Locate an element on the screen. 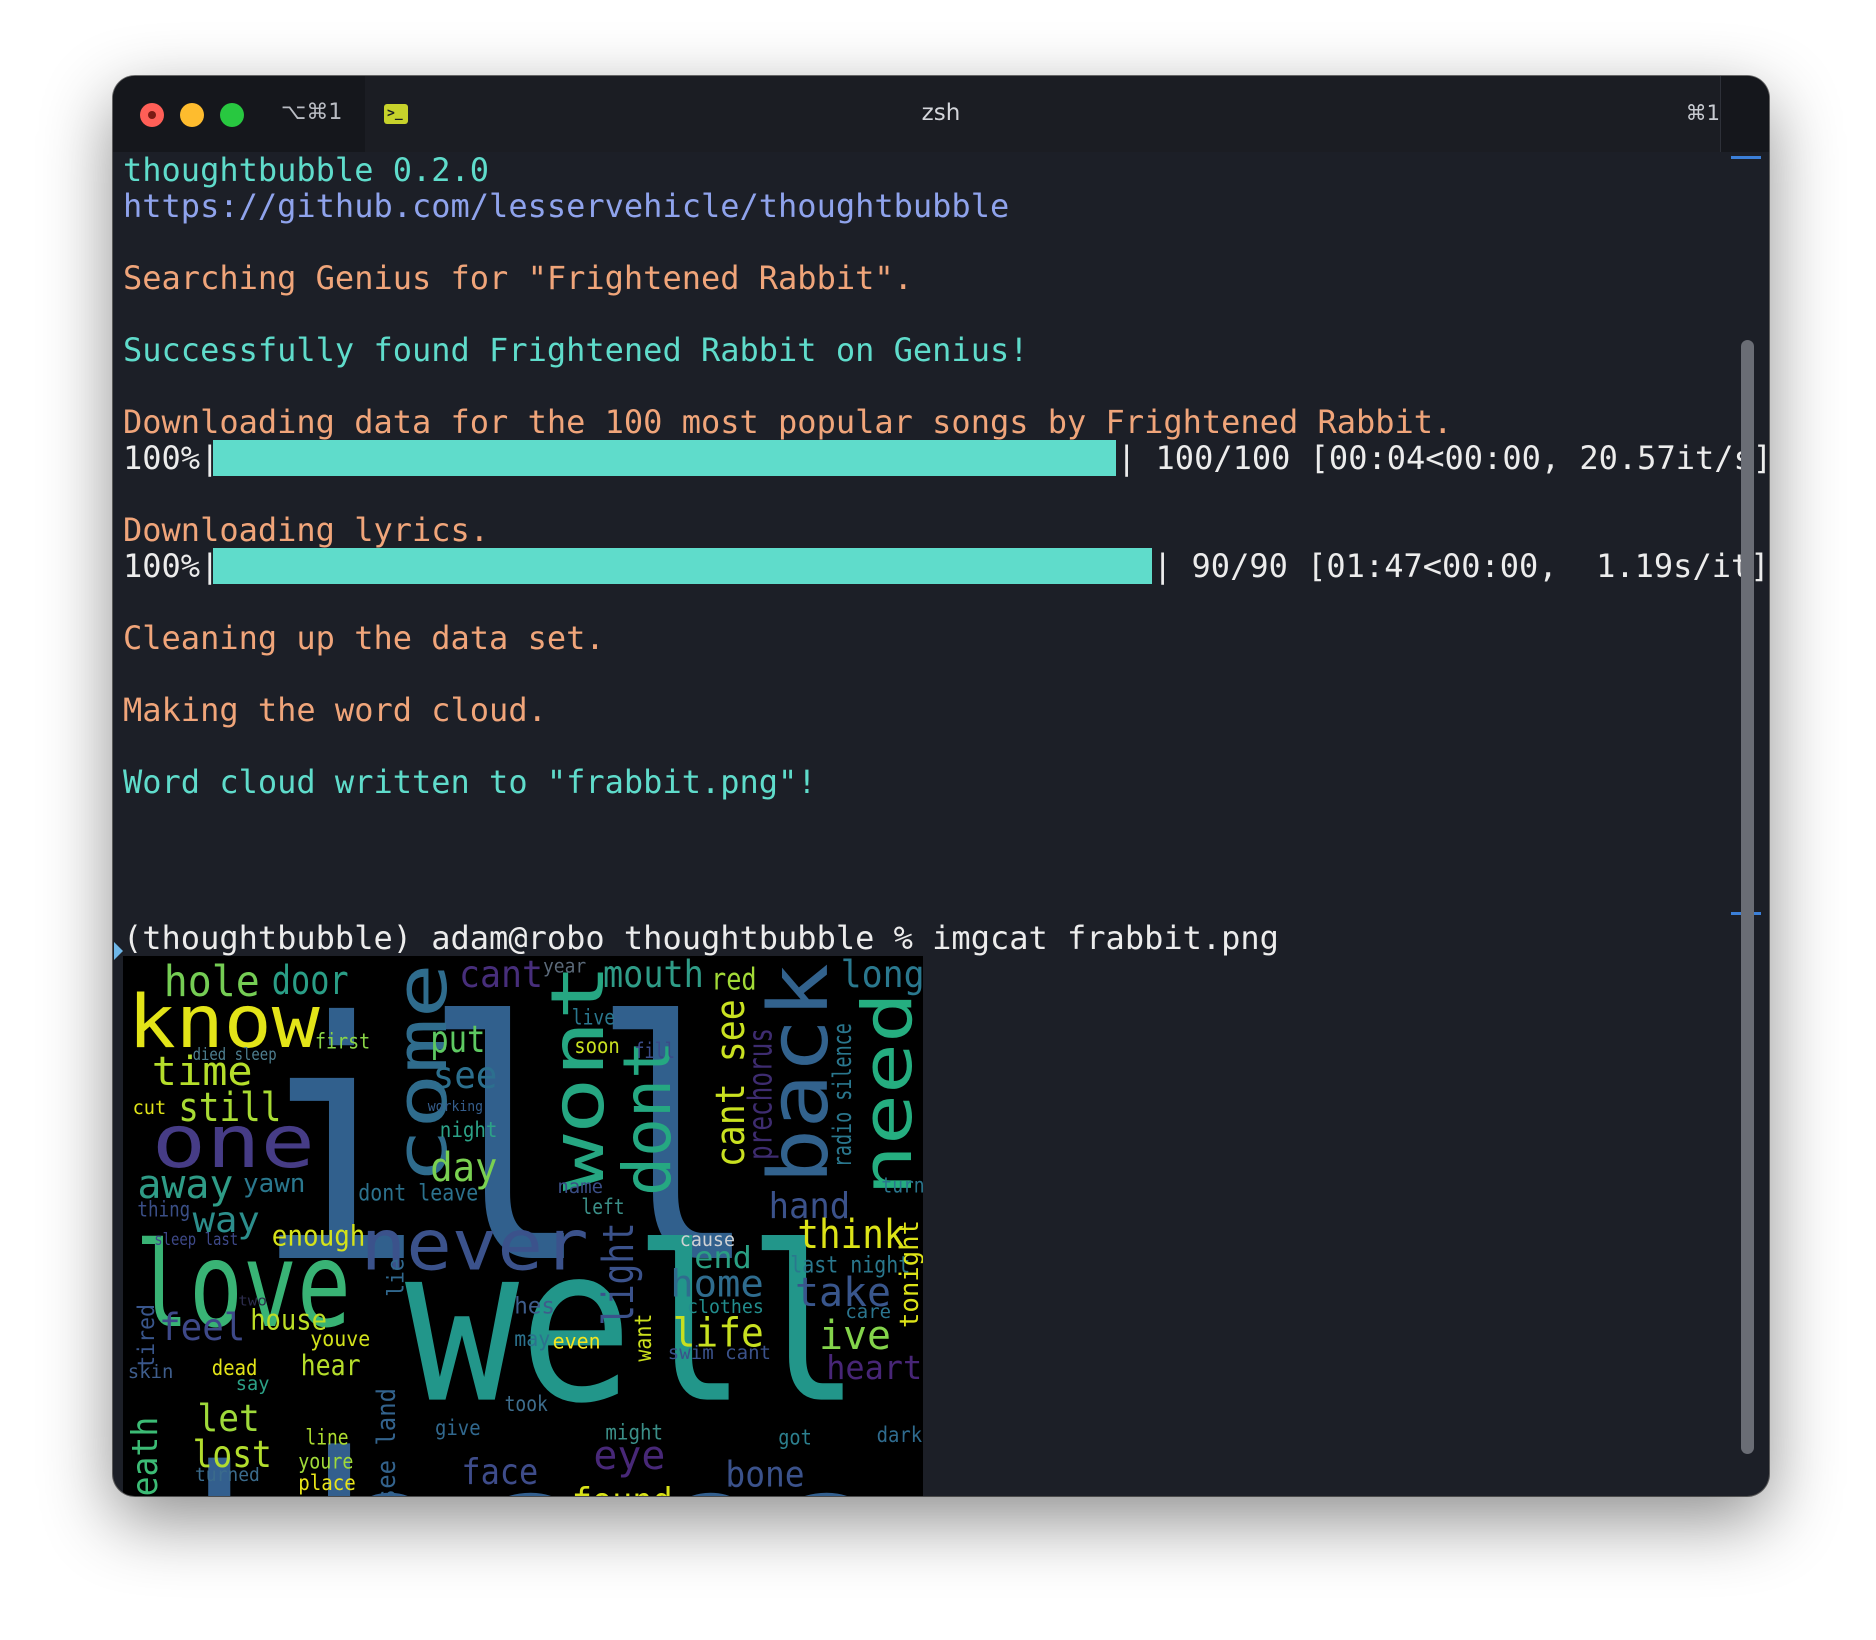 The image size is (1876, 1640). cloud-word: heart is located at coordinates (874, 1367).